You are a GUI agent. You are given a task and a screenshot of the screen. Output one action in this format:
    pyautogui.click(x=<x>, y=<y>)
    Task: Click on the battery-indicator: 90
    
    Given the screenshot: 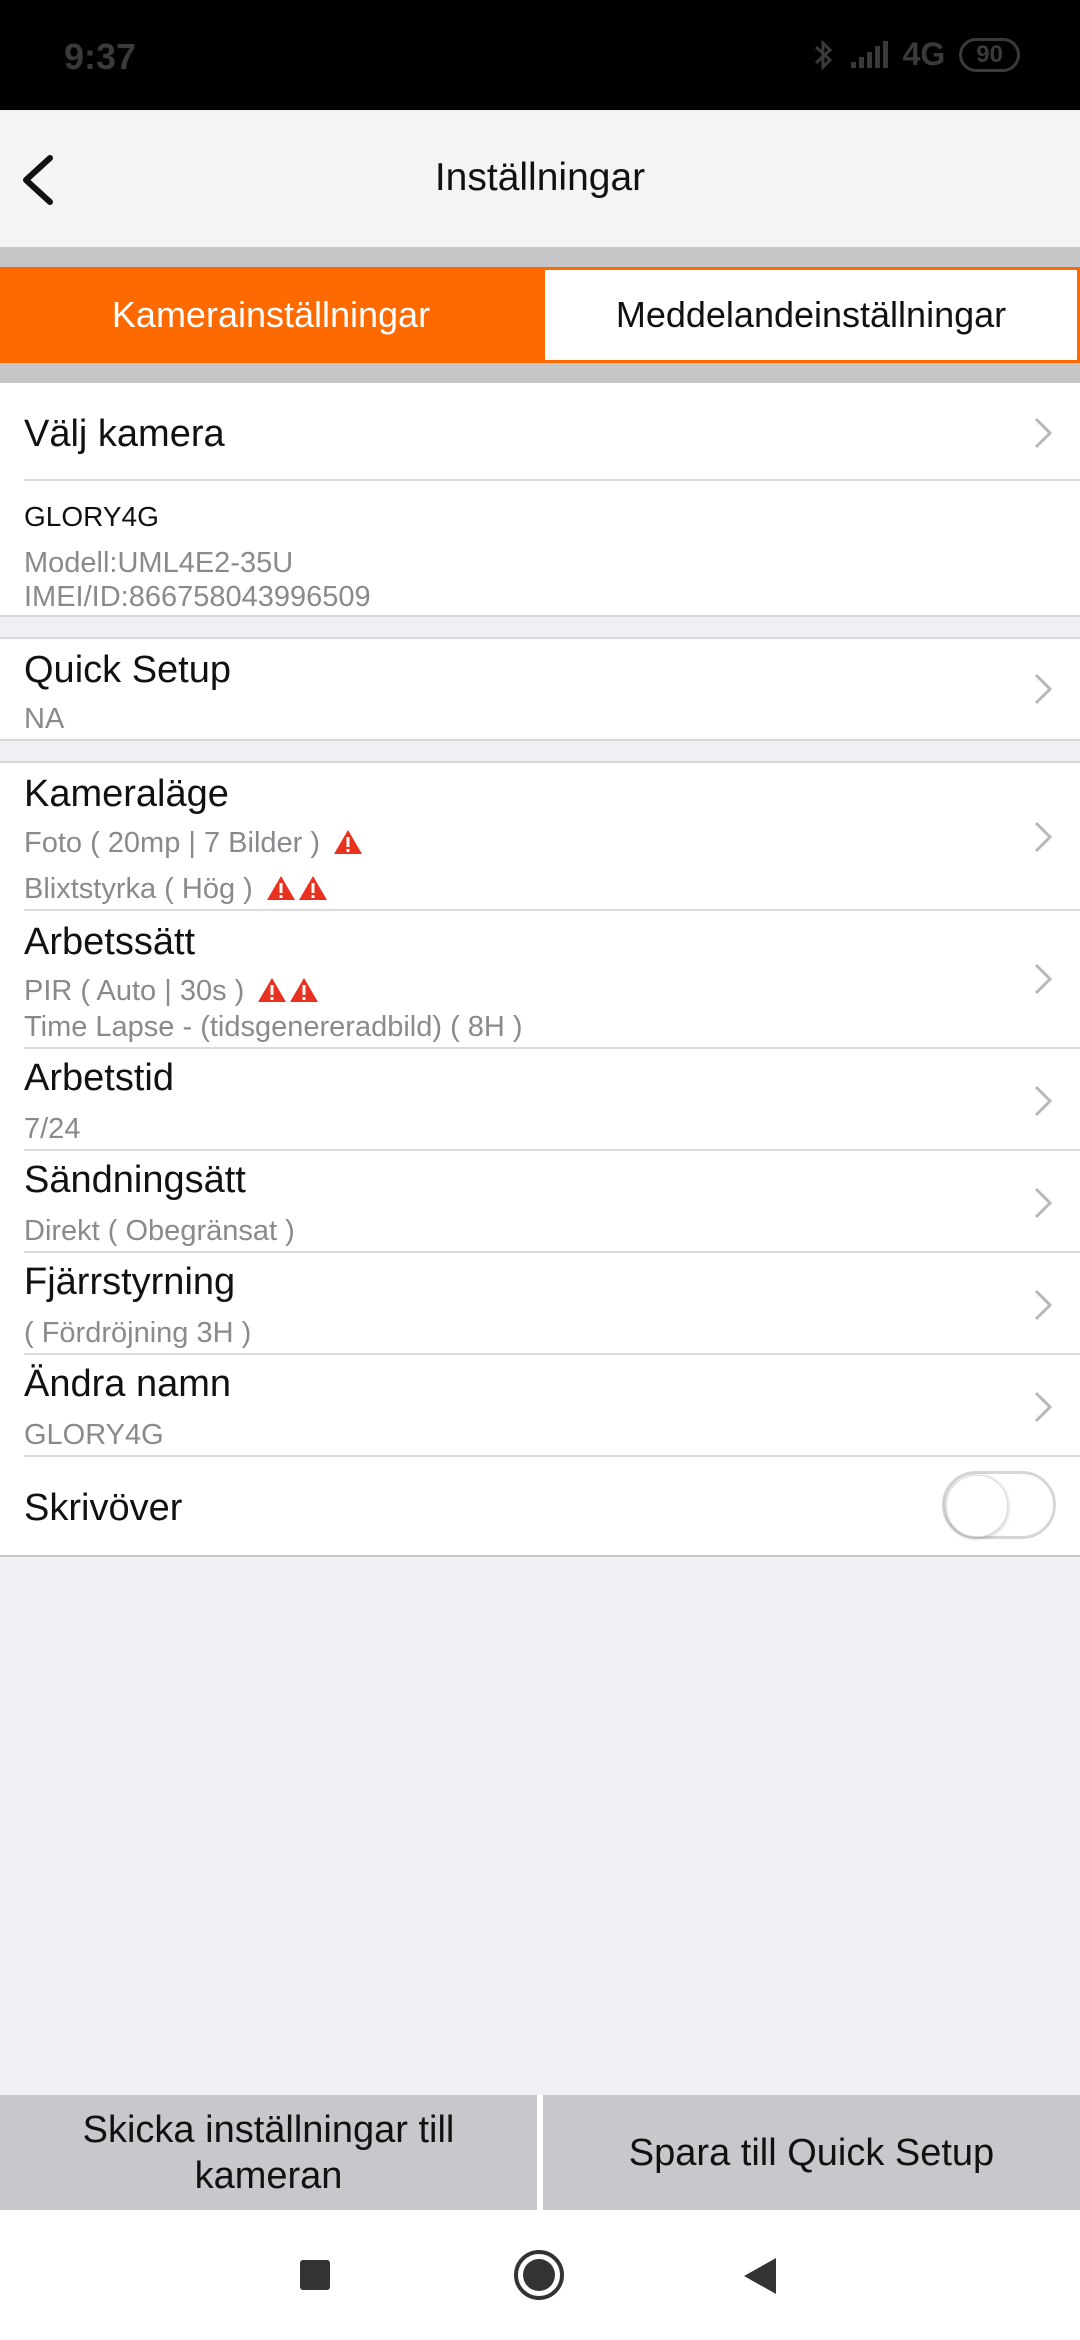 What is the action you would take?
    pyautogui.click(x=989, y=54)
    